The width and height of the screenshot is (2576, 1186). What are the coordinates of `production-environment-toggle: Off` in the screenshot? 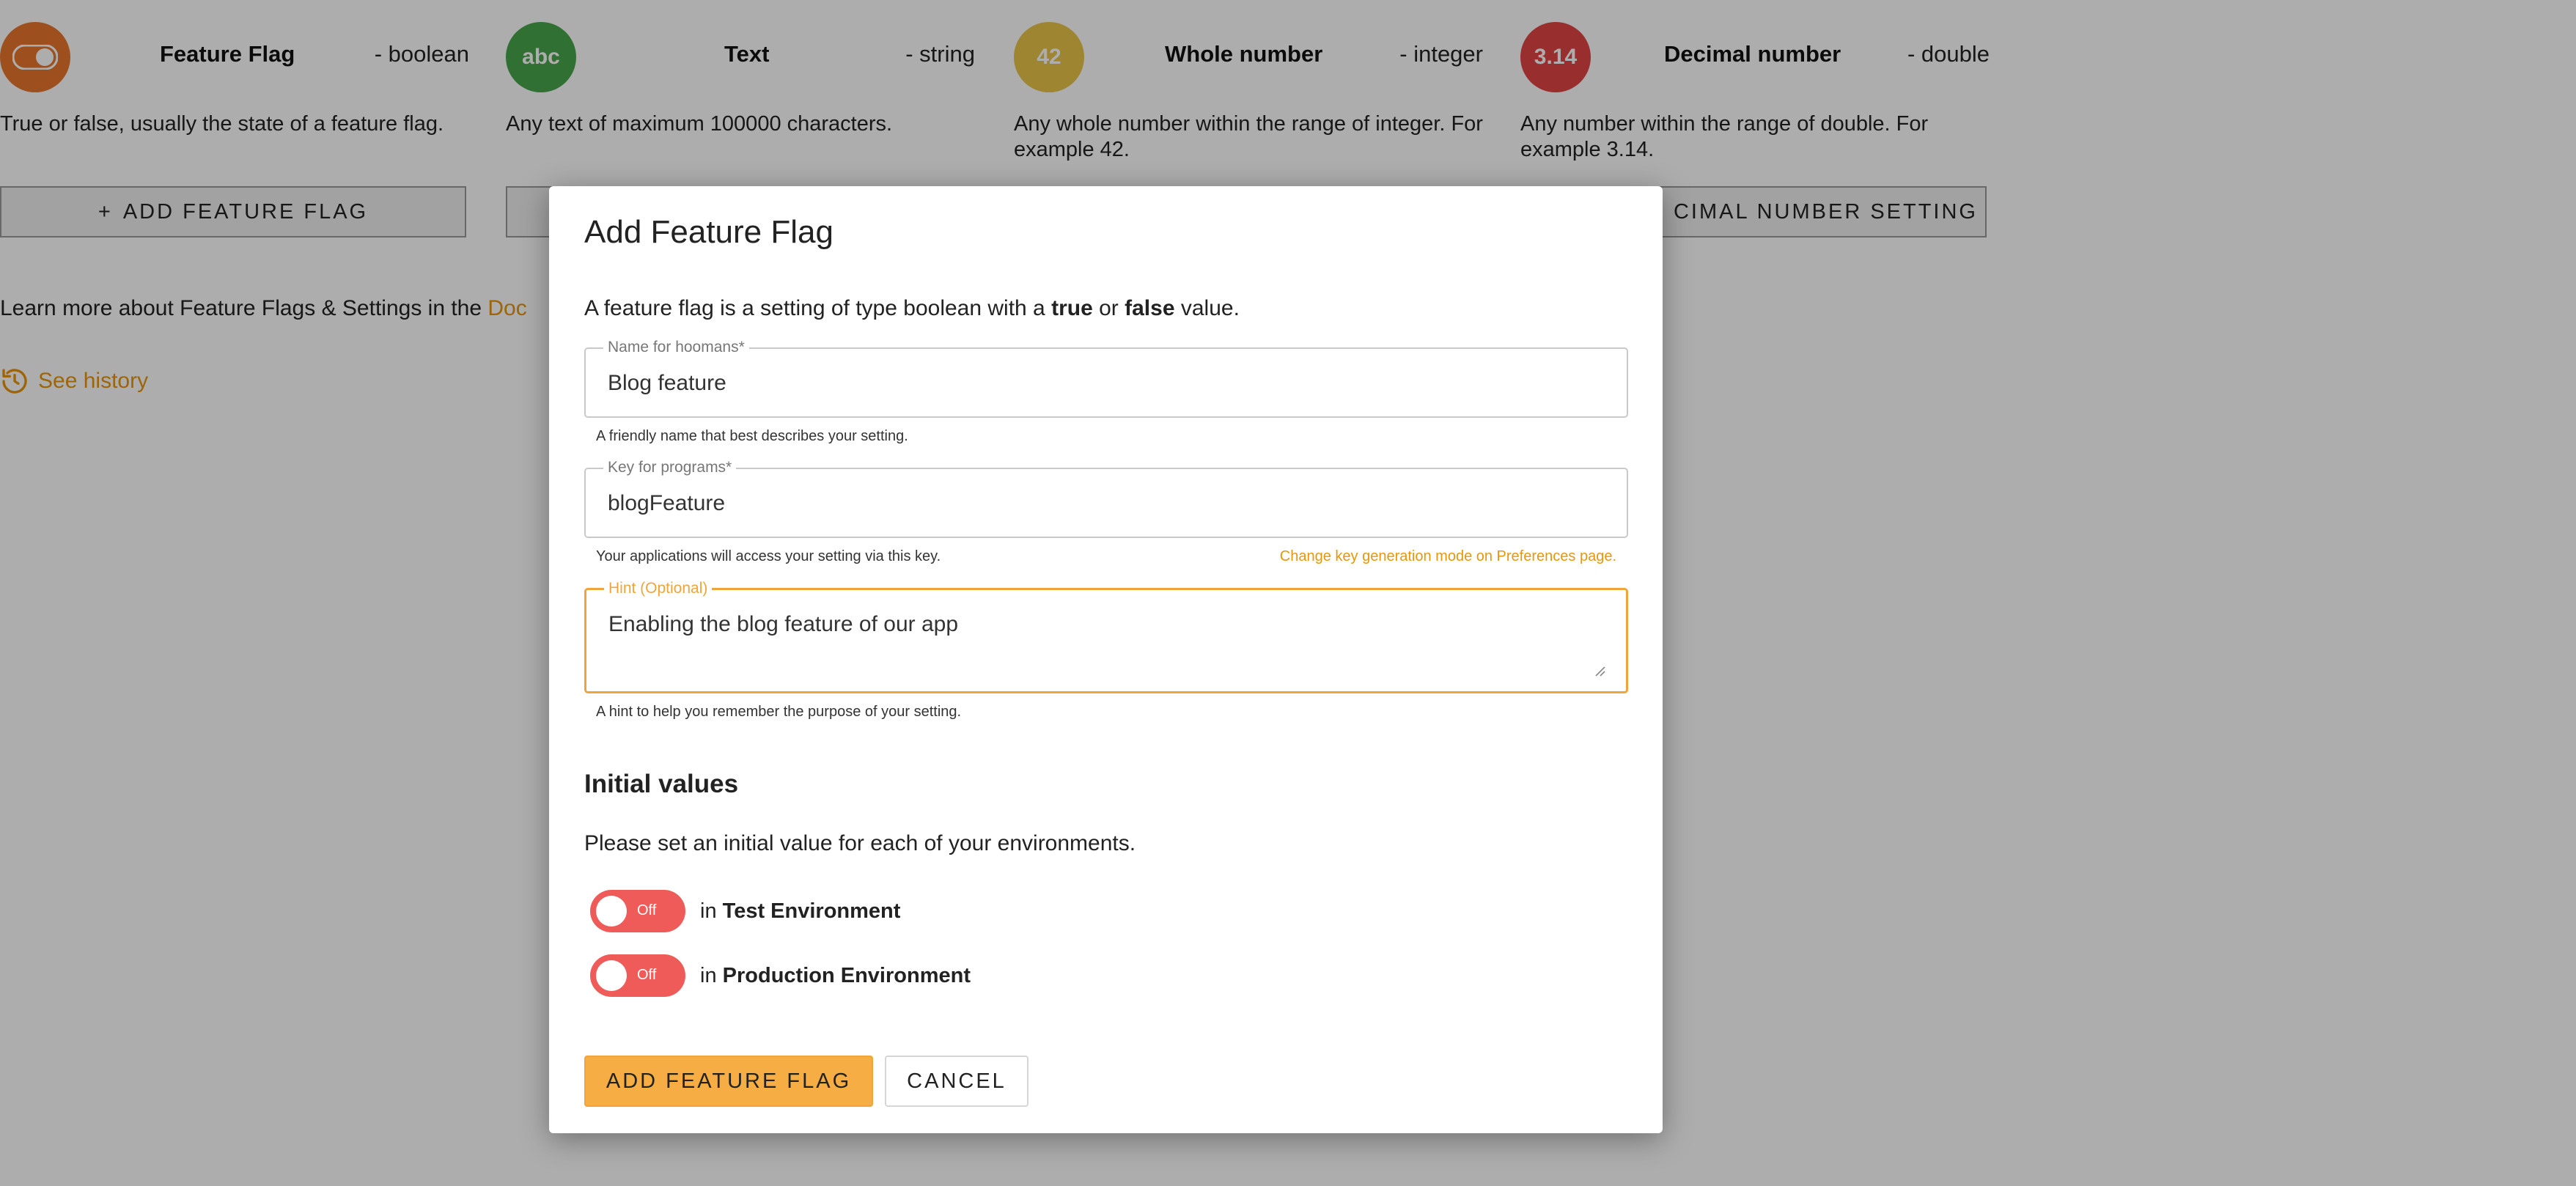 It's located at (637, 975).